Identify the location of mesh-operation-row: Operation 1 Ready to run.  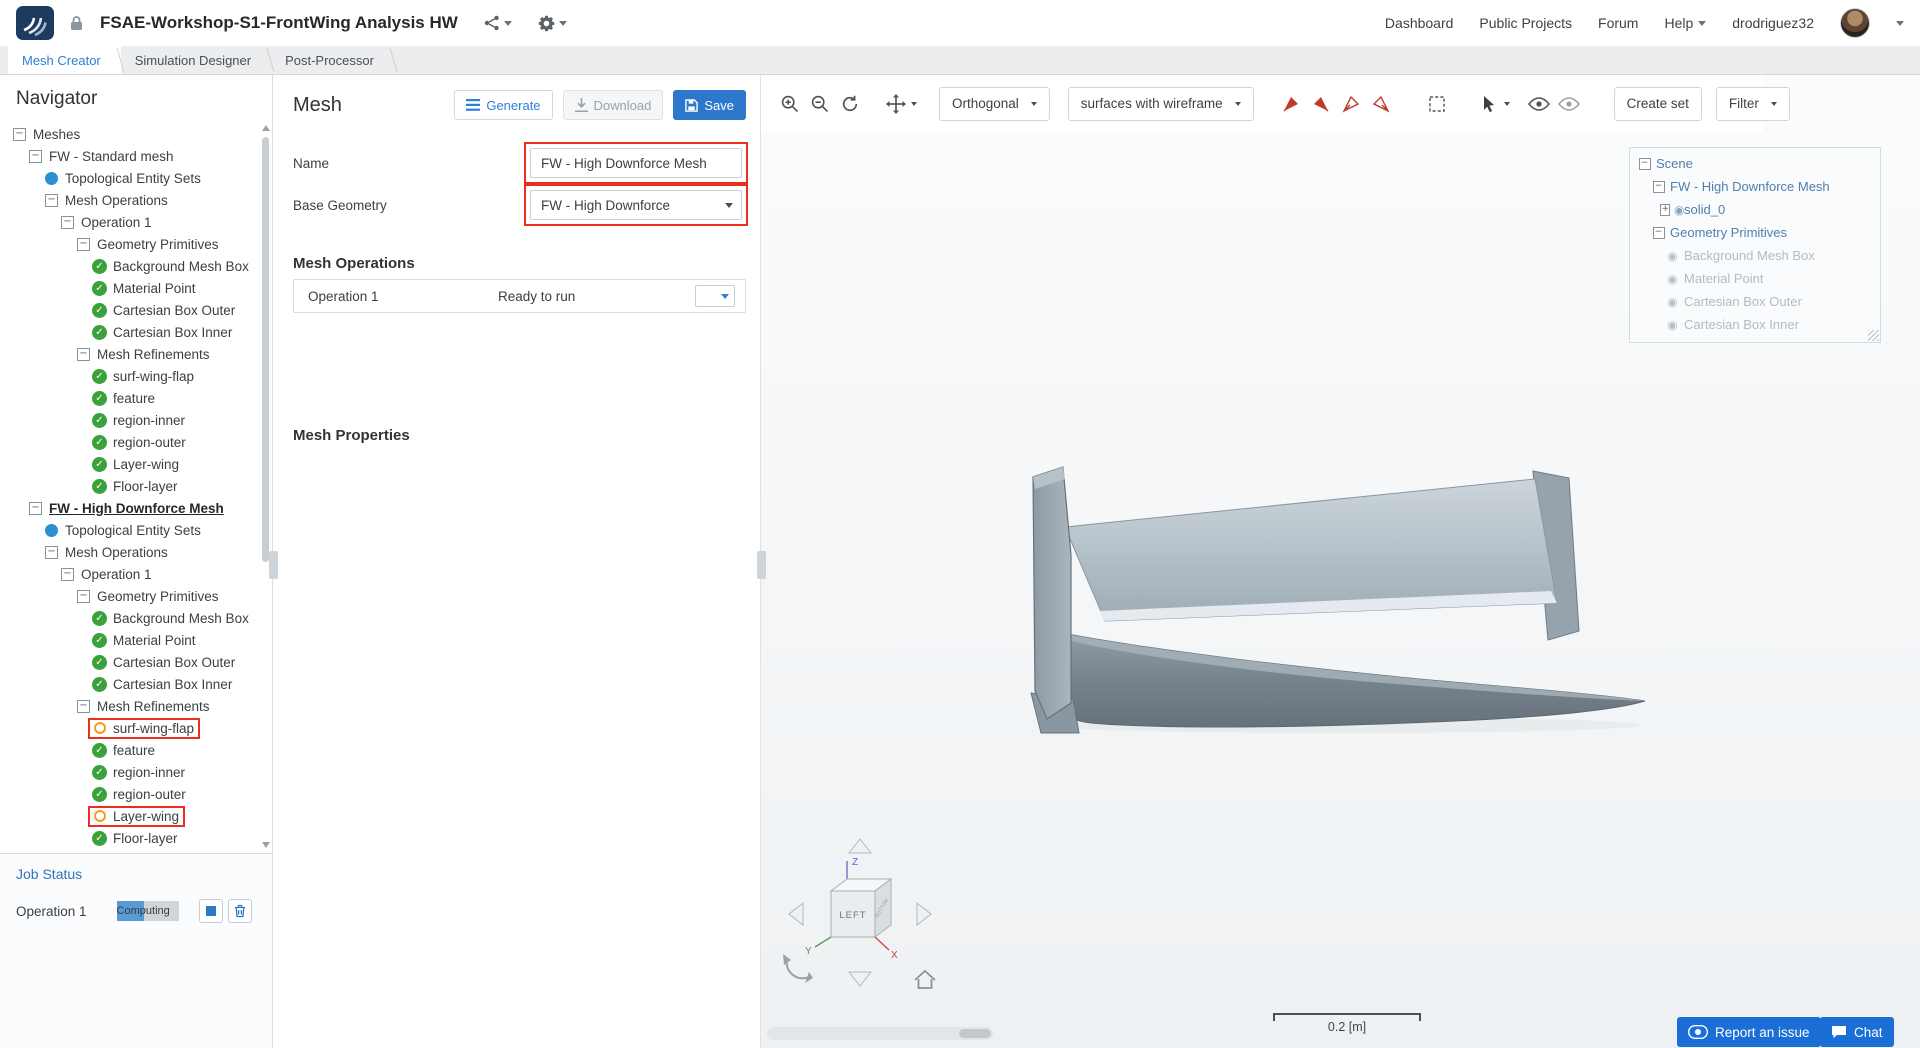
(519, 296).